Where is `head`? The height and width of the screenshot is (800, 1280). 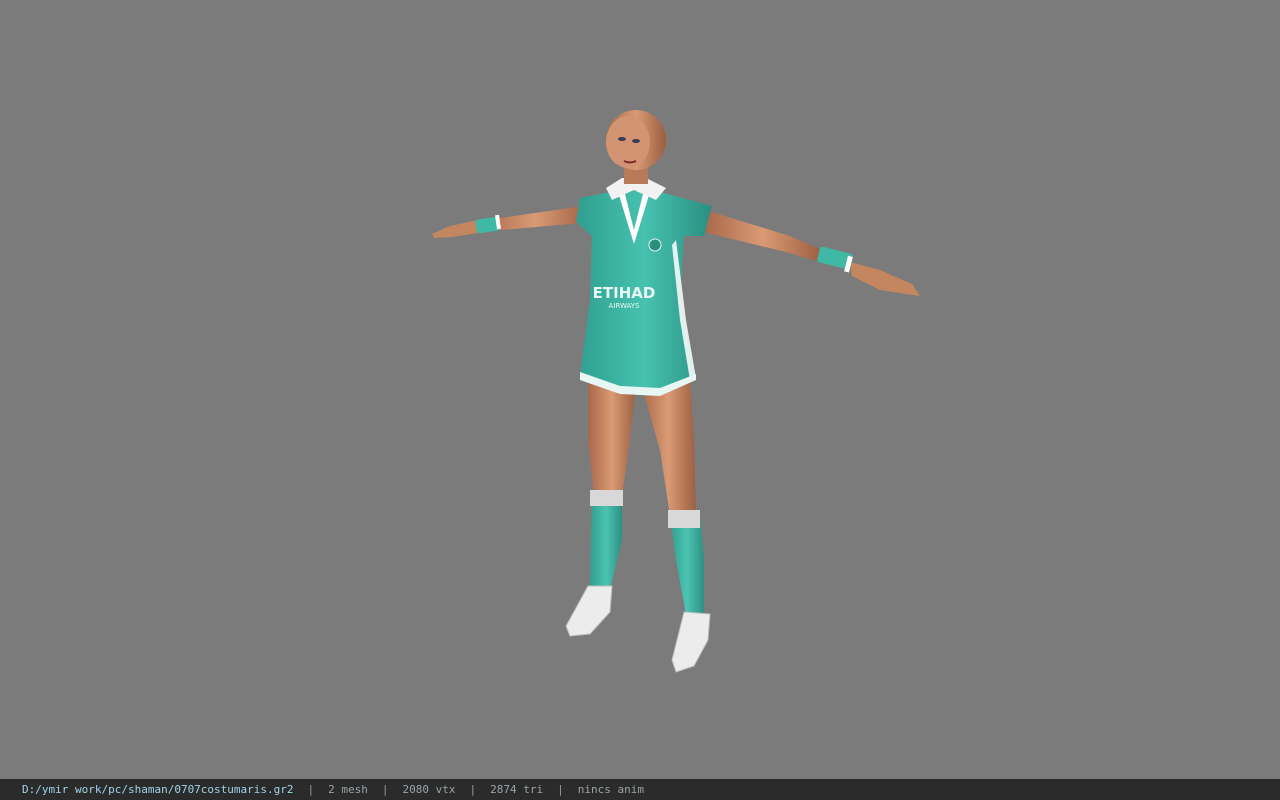
head is located at coordinates (636, 147).